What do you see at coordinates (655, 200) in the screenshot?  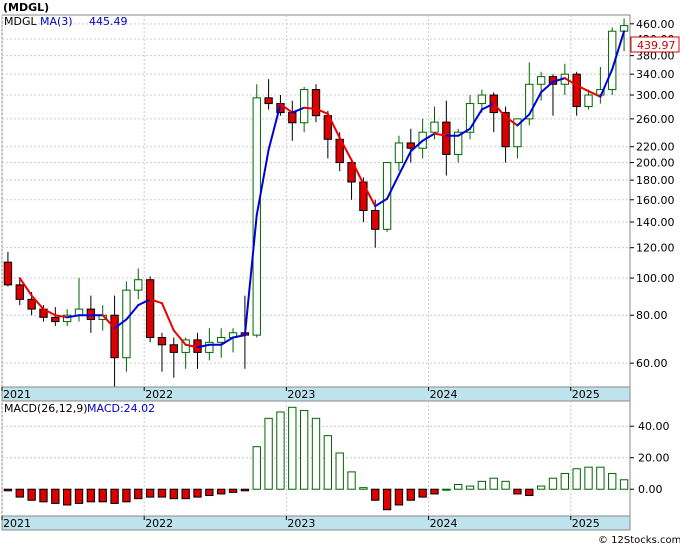 I see `price-tick-label: 160.00` at bounding box center [655, 200].